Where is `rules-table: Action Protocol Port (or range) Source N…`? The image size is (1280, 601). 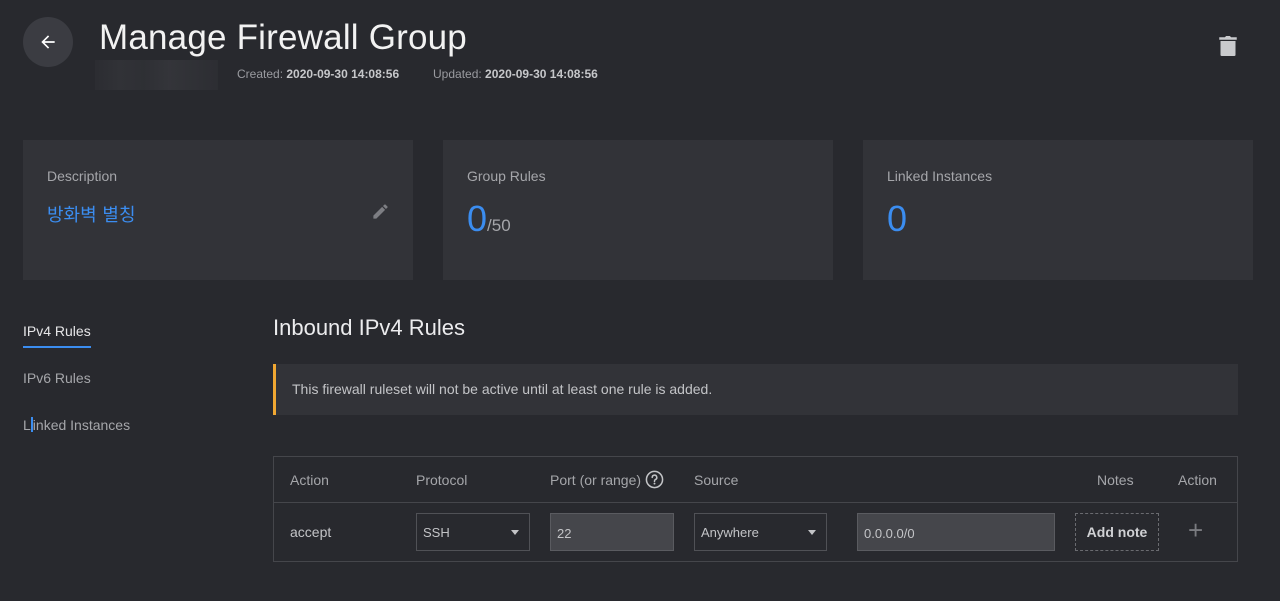
rules-table: Action Protocol Port (or range) Source N… is located at coordinates (755, 509).